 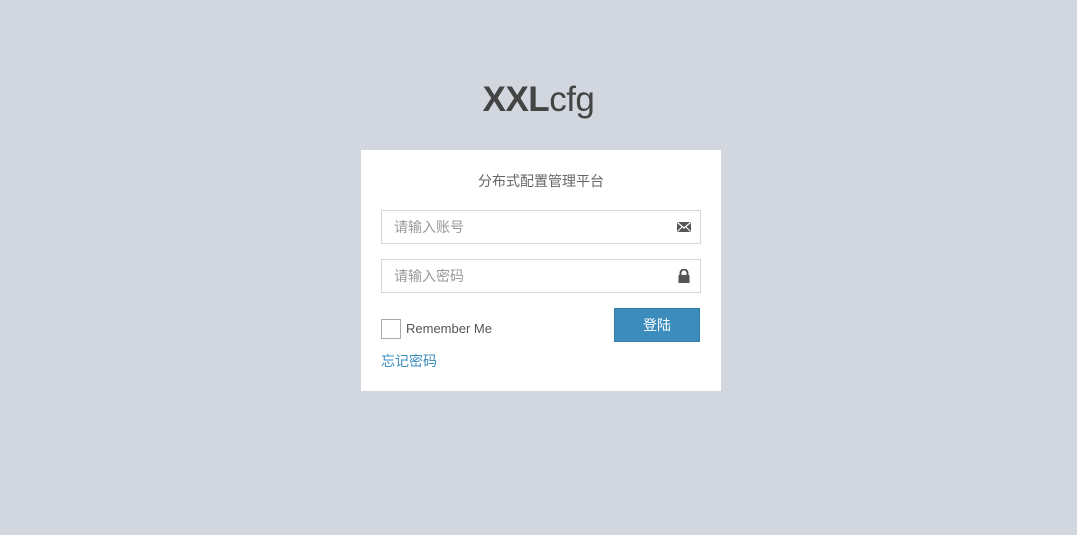 I want to click on app-logo: XXLcfg, so click(x=538, y=100).